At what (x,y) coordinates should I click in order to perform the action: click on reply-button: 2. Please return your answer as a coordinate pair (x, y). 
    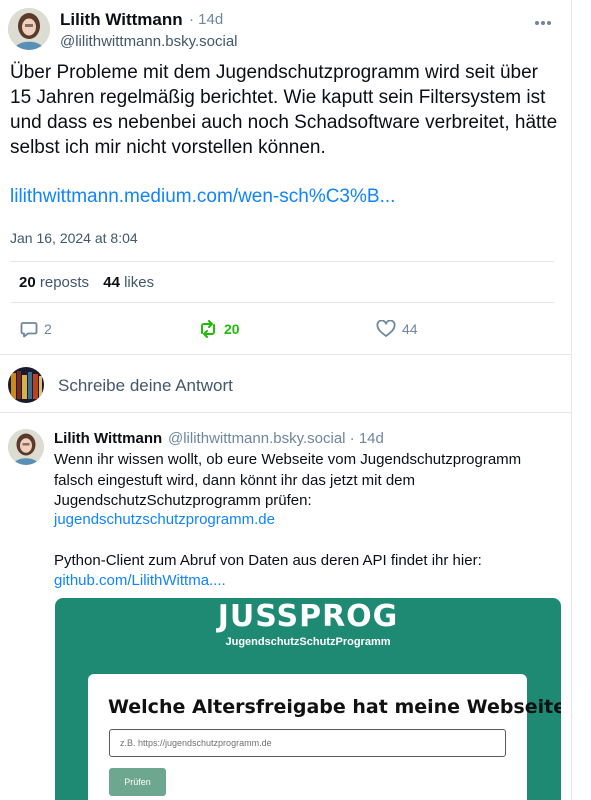
    Looking at the image, I should click on (36, 329).